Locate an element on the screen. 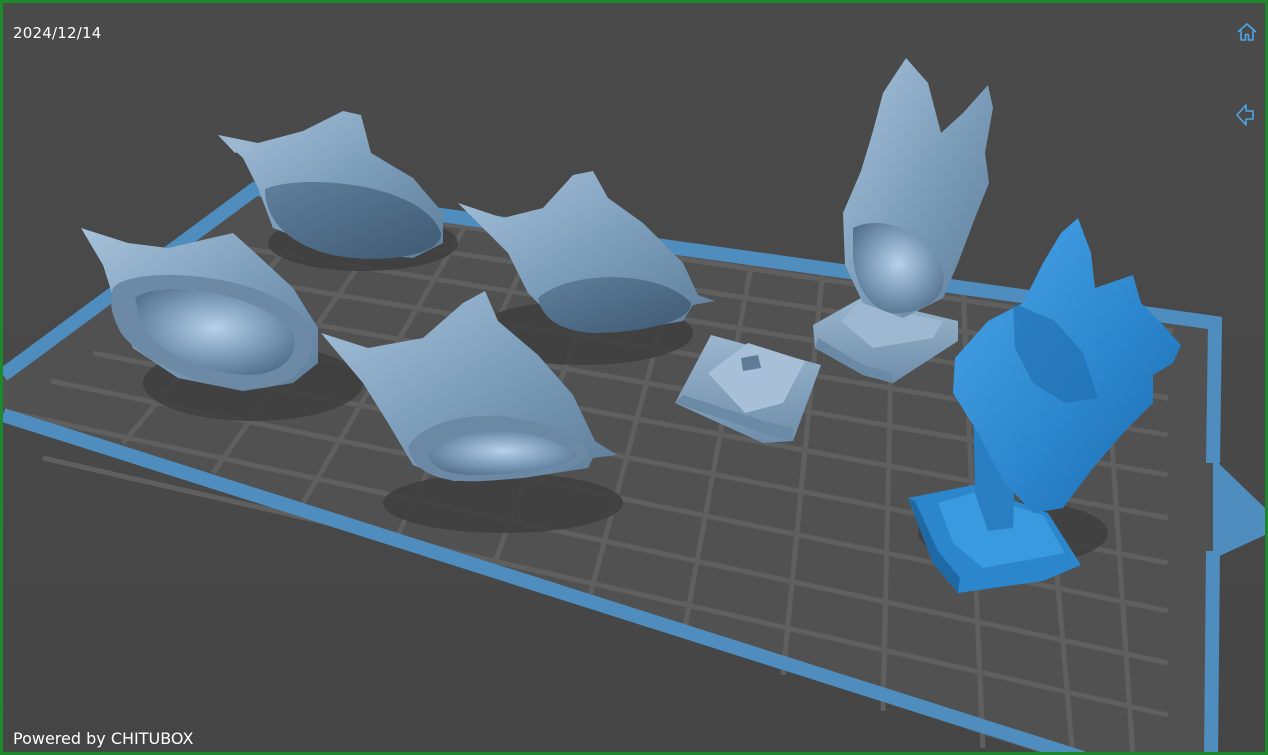  plate-tab is located at coordinates (1239, 508).